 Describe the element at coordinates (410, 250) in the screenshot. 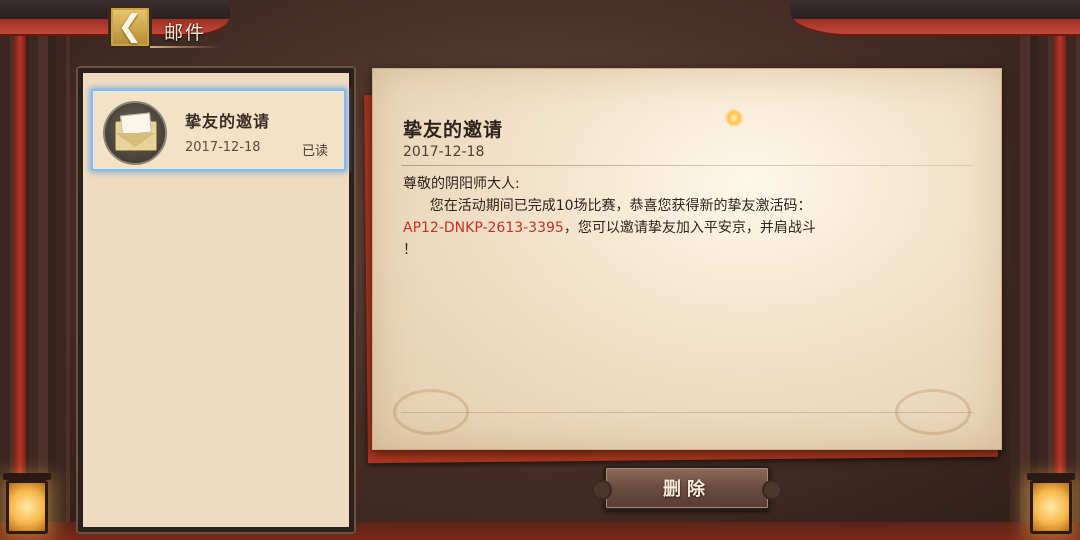

I see `mail-body-line: ！` at that location.